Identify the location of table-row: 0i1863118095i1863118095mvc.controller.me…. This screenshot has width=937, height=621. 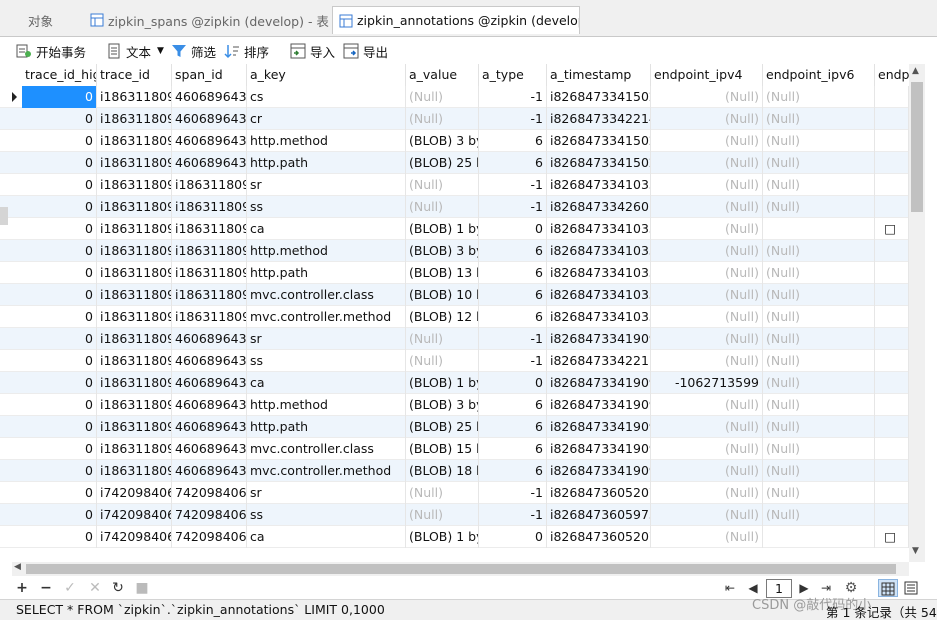
(454, 317).